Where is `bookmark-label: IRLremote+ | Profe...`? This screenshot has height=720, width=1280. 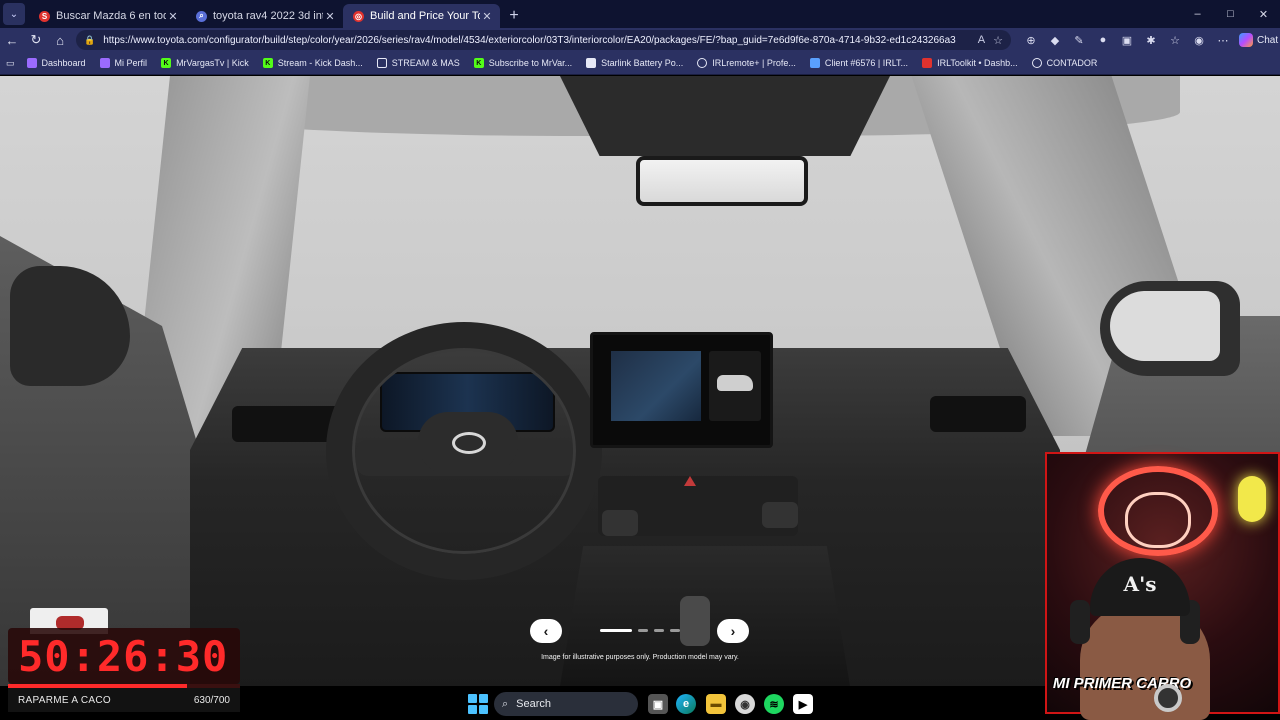 bookmark-label: IRLremote+ | Profe... is located at coordinates (754, 63).